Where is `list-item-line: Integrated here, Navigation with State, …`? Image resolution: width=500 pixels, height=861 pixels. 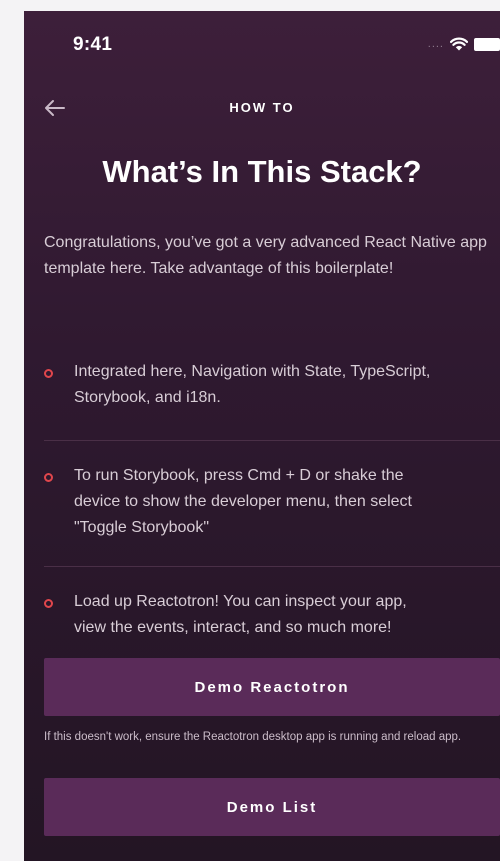
list-item-line: Integrated here, Navigation with State, … is located at coordinates (252, 371).